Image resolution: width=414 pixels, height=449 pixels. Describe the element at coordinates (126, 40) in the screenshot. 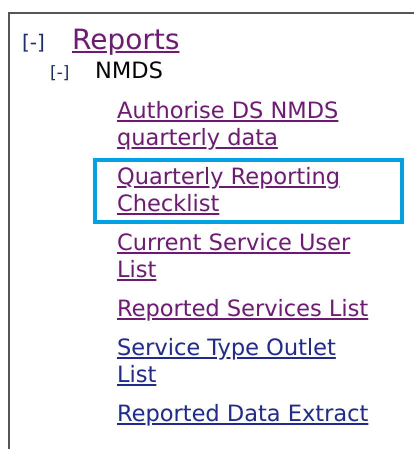

I see `tree-link: Reports` at that location.